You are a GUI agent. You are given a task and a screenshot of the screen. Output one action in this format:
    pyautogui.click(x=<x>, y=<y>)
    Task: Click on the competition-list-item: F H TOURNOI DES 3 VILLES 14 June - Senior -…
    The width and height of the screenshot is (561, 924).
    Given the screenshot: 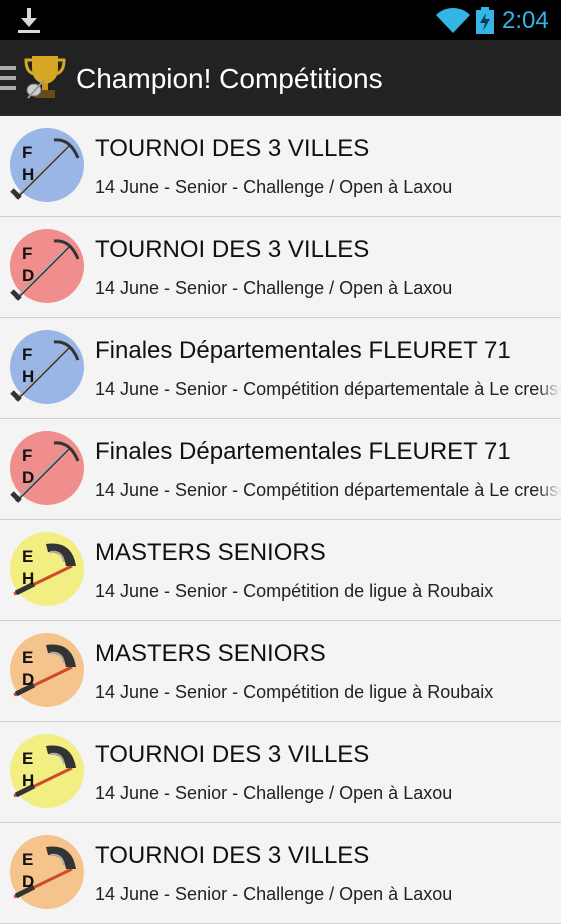 What is the action you would take?
    pyautogui.click(x=280, y=166)
    